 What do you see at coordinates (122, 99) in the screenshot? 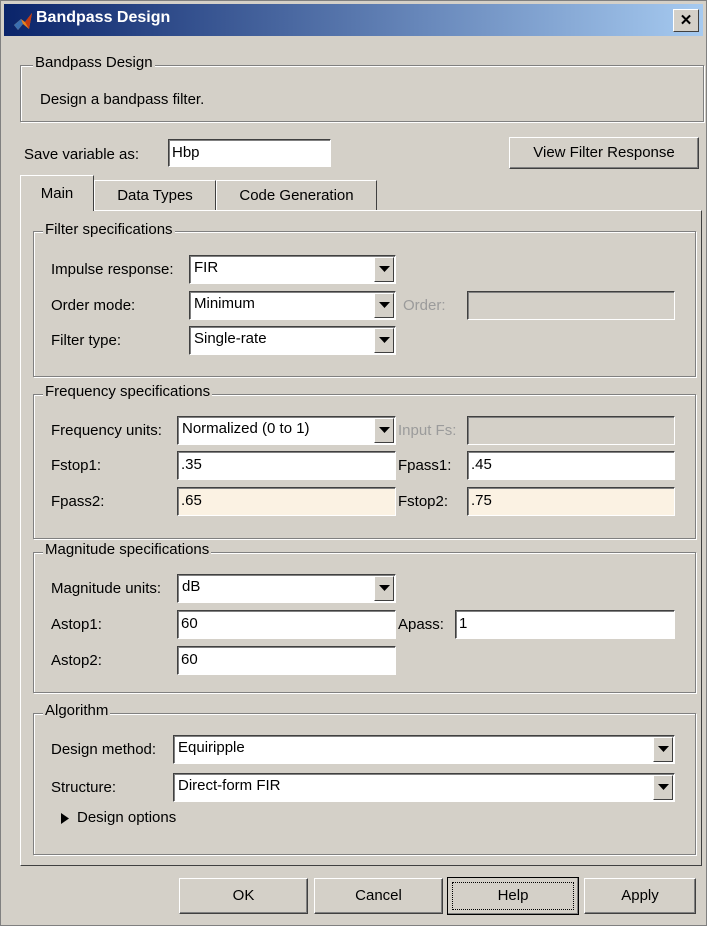
I see `description-text: Design a bandpass filter.` at bounding box center [122, 99].